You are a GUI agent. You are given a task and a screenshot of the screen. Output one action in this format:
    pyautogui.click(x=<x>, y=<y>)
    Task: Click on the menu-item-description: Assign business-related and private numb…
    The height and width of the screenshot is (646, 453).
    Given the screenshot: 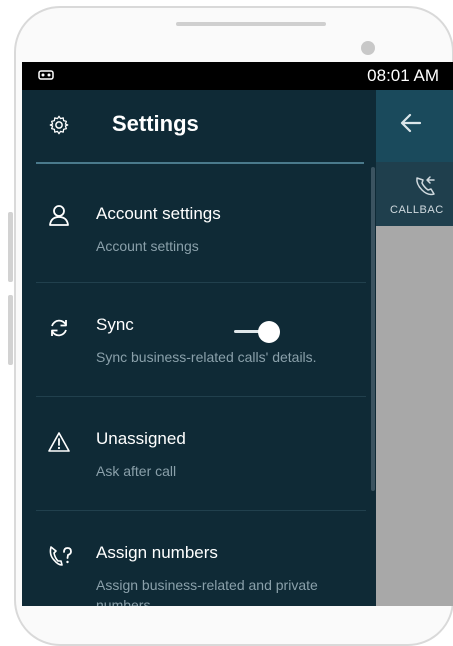 What is the action you would take?
    pyautogui.click(x=207, y=591)
    